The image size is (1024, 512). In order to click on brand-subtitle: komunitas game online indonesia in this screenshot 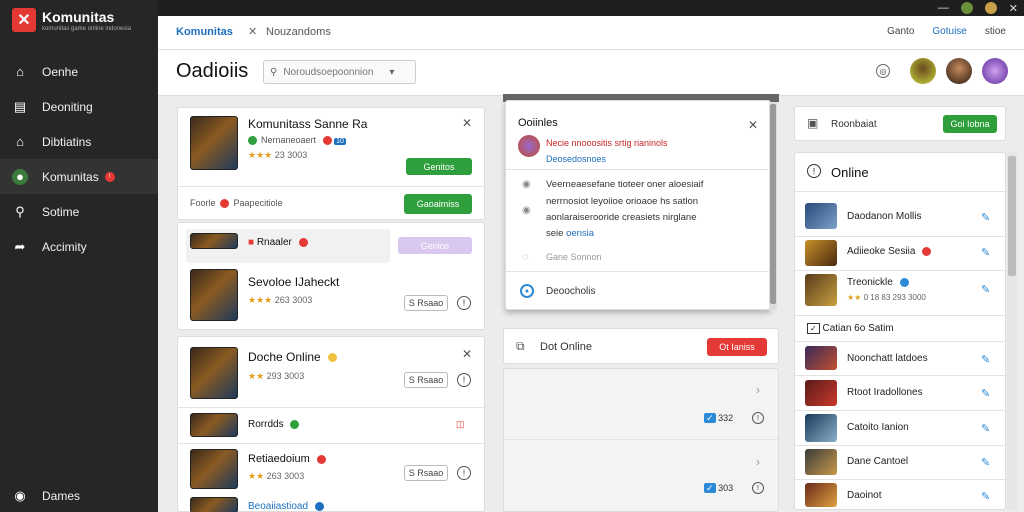, I will do `click(87, 28)`.